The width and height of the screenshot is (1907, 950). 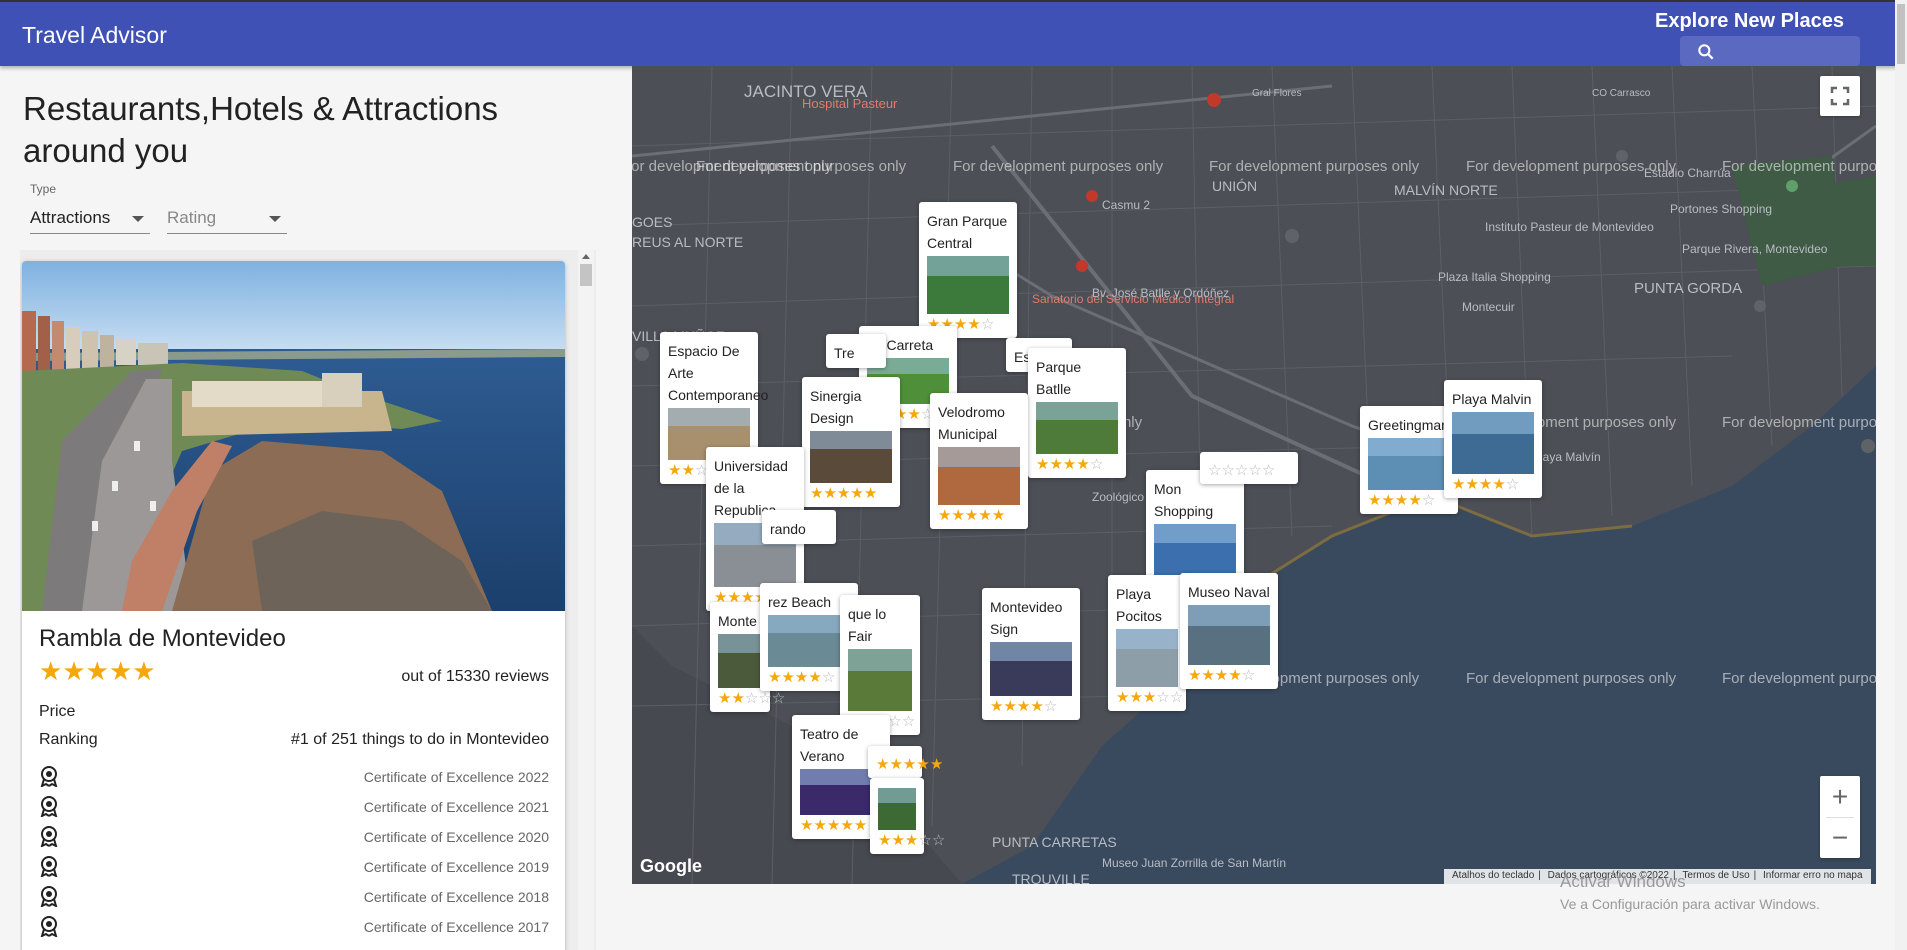 I want to click on price-label: Price, so click(x=57, y=711).